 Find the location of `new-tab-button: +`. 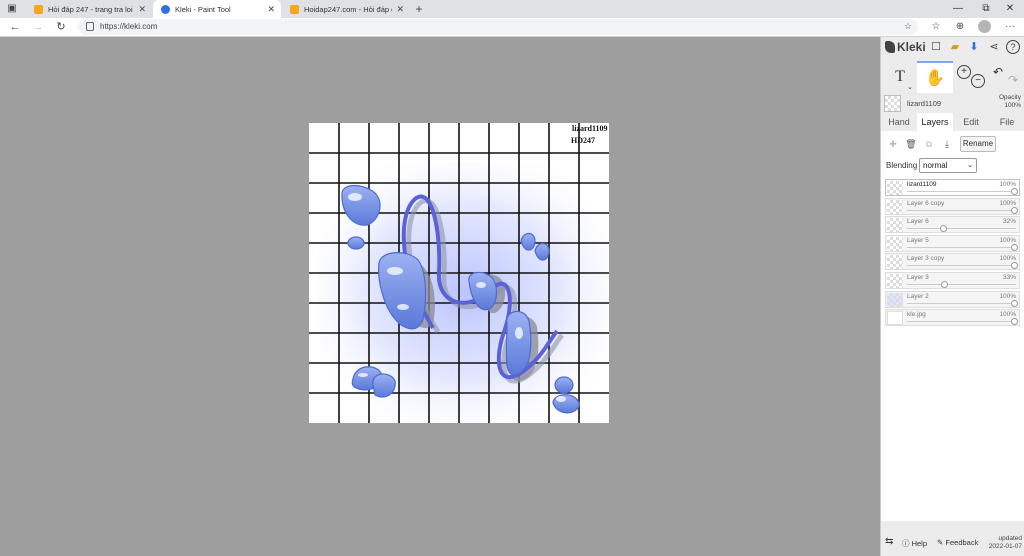

new-tab-button: + is located at coordinates (419, 9).